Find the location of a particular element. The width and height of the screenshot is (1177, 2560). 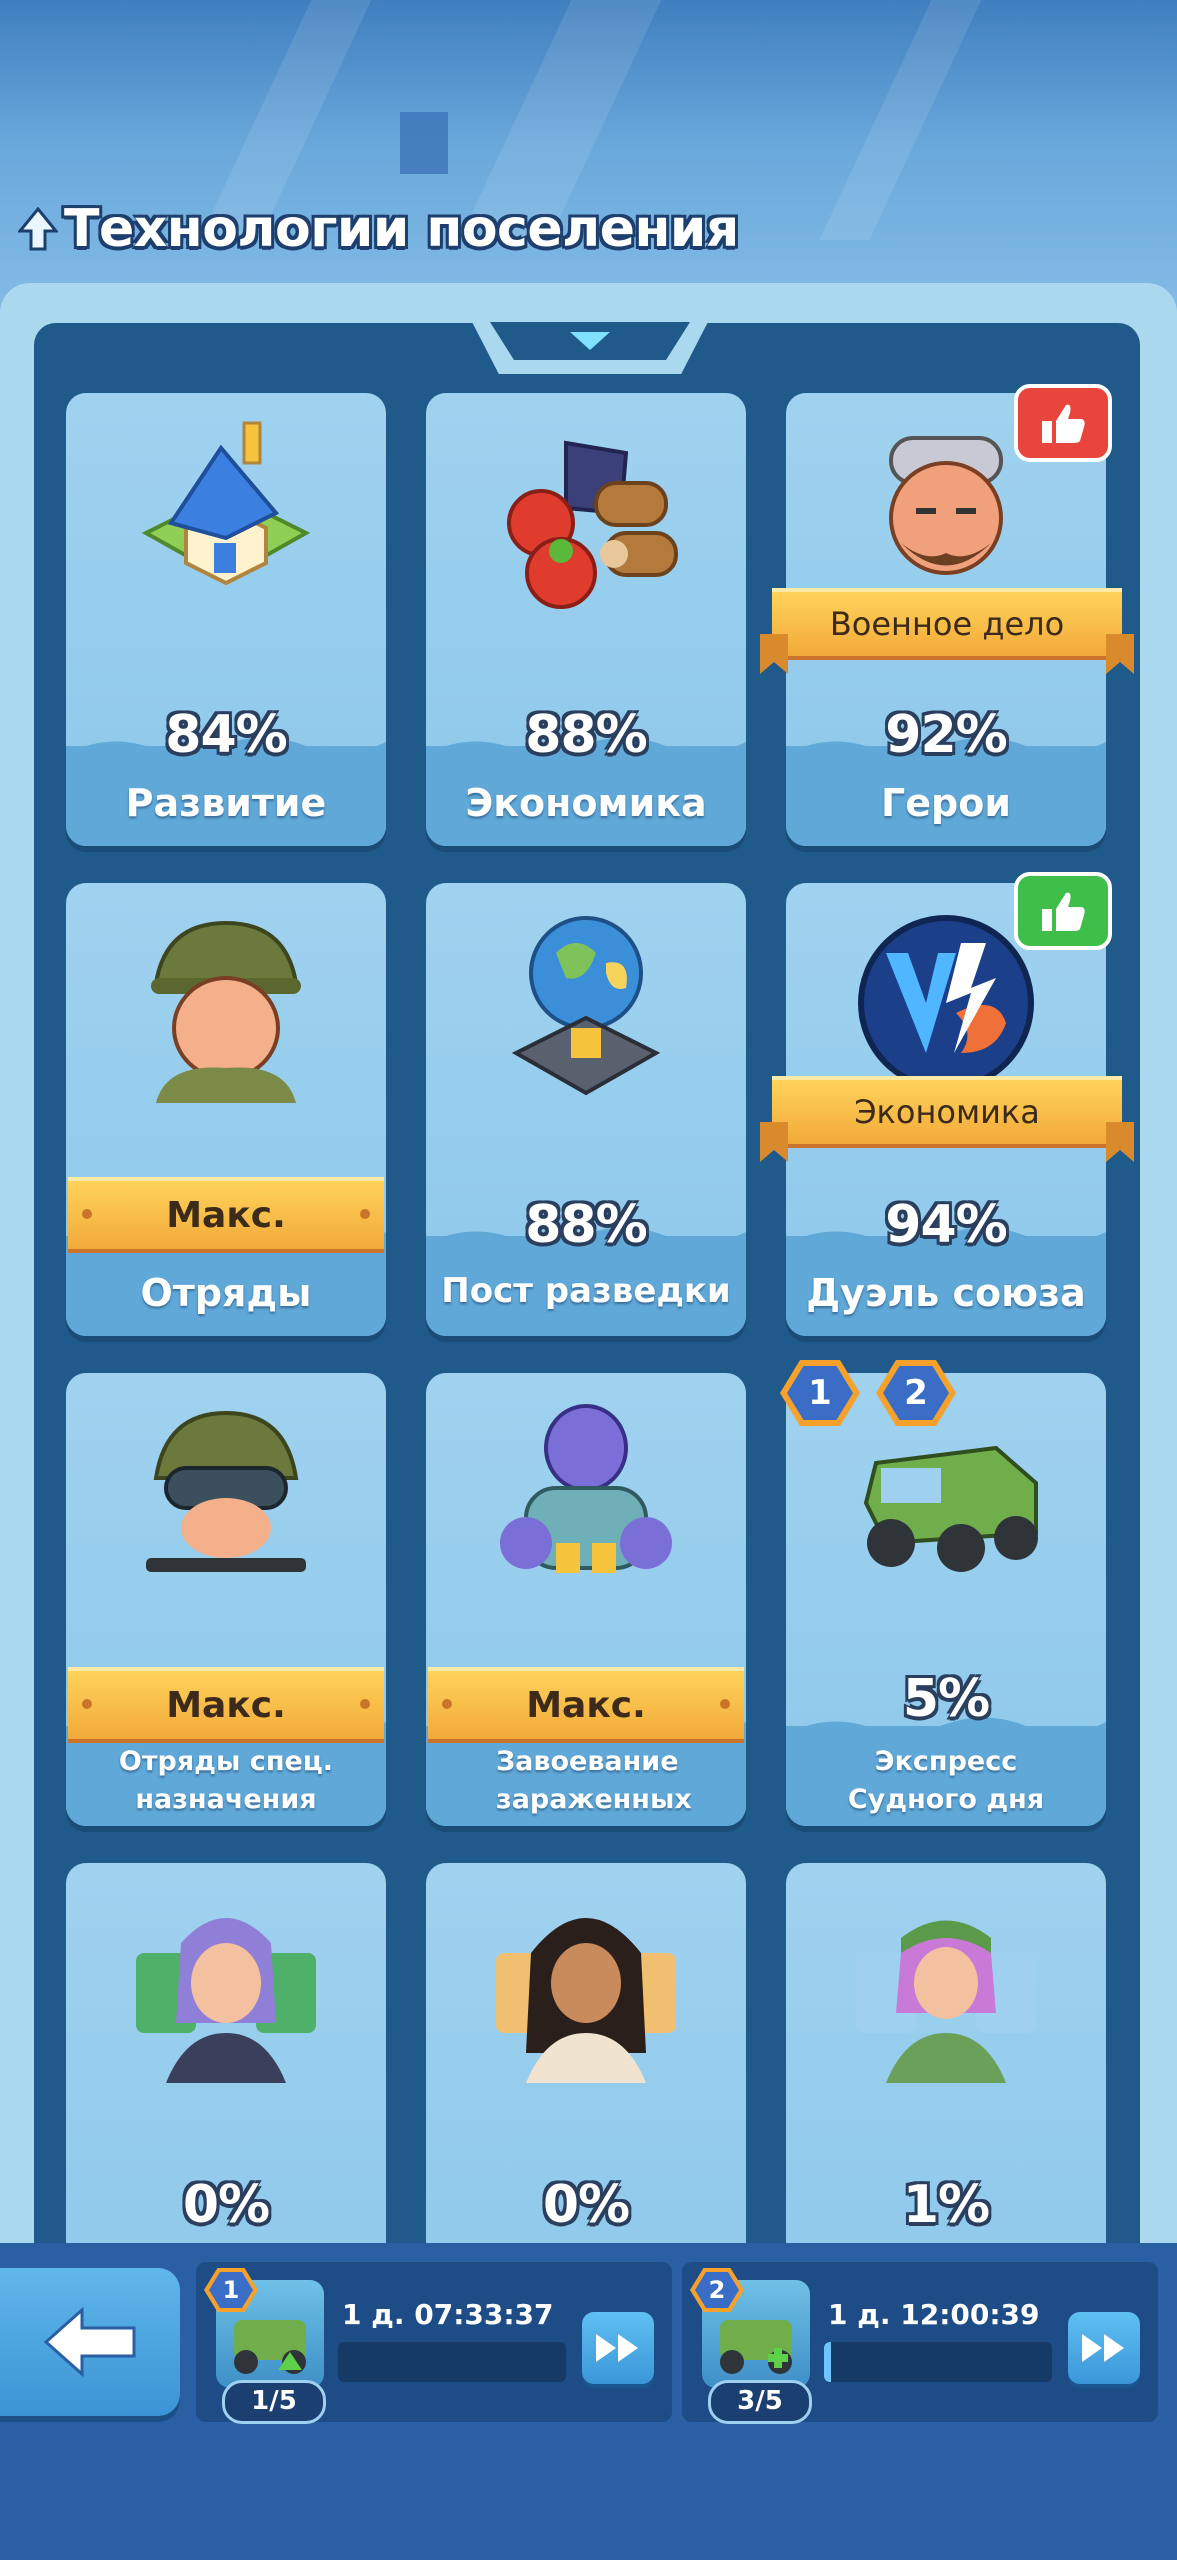

tech-percent: 94% is located at coordinates (946, 1225).